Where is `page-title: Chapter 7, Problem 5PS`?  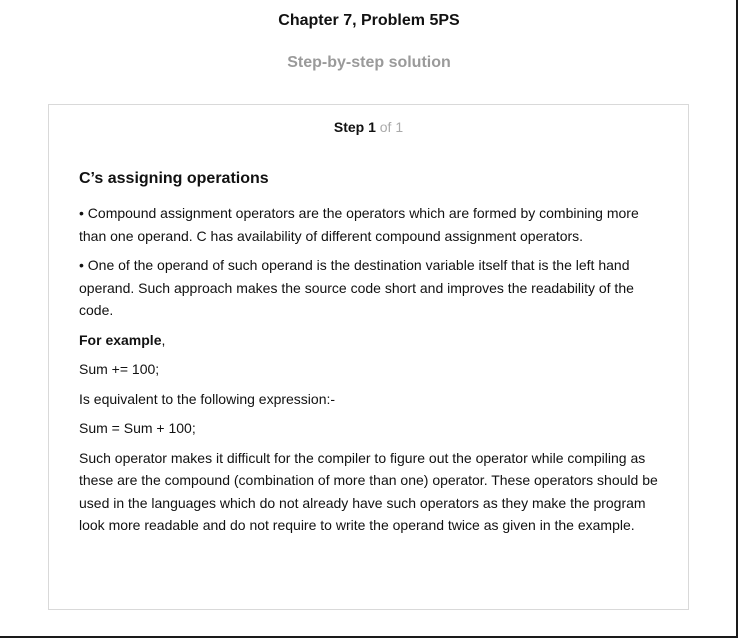 page-title: Chapter 7, Problem 5PS is located at coordinates (369, 20).